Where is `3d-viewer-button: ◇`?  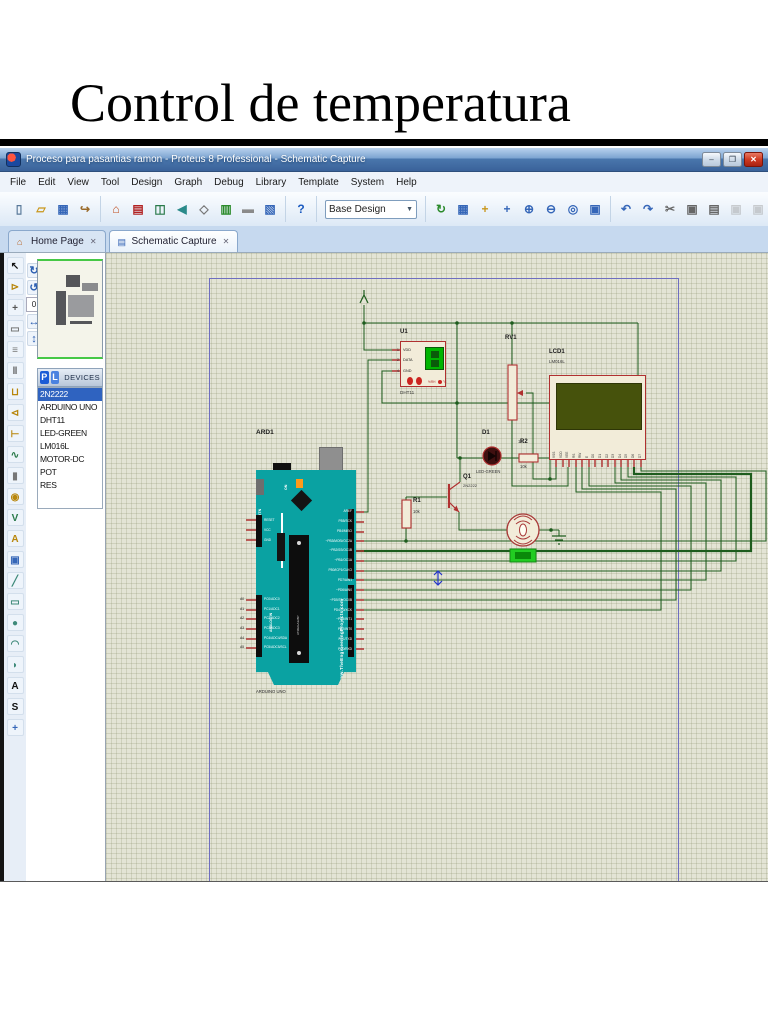
3d-viewer-button: ◇ is located at coordinates (204, 209).